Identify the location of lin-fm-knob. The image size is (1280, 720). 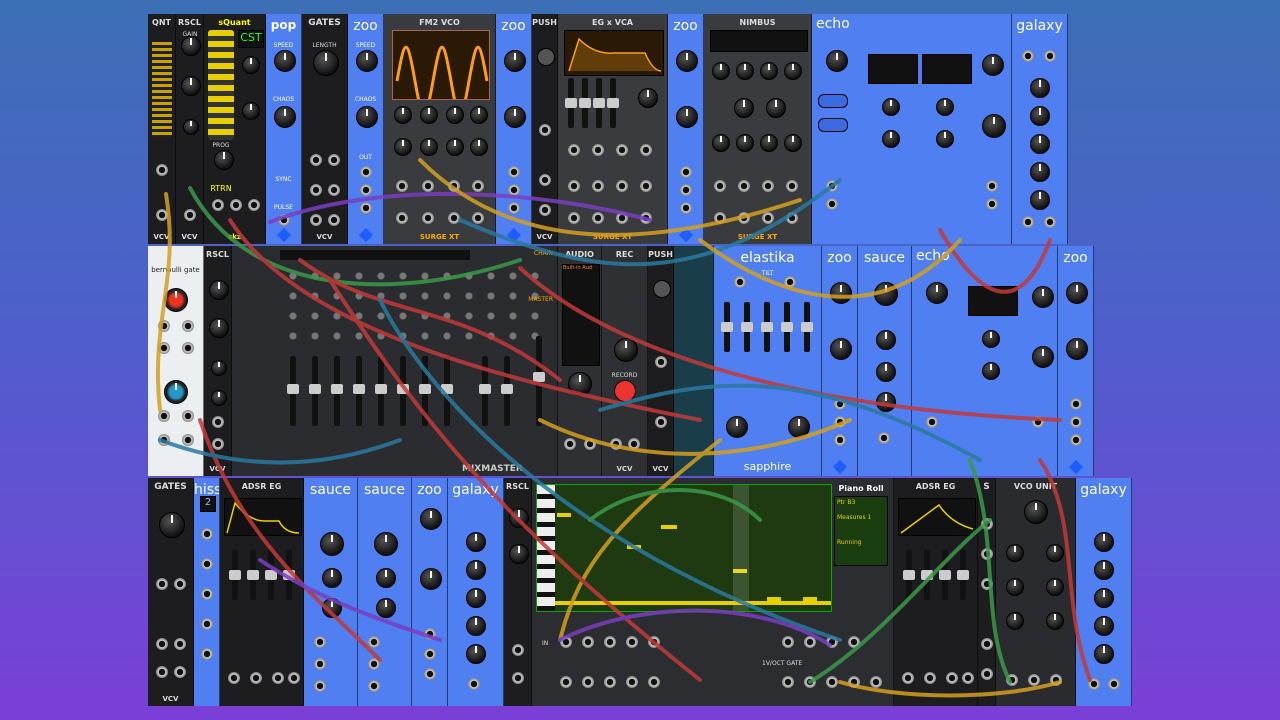
(1015, 621).